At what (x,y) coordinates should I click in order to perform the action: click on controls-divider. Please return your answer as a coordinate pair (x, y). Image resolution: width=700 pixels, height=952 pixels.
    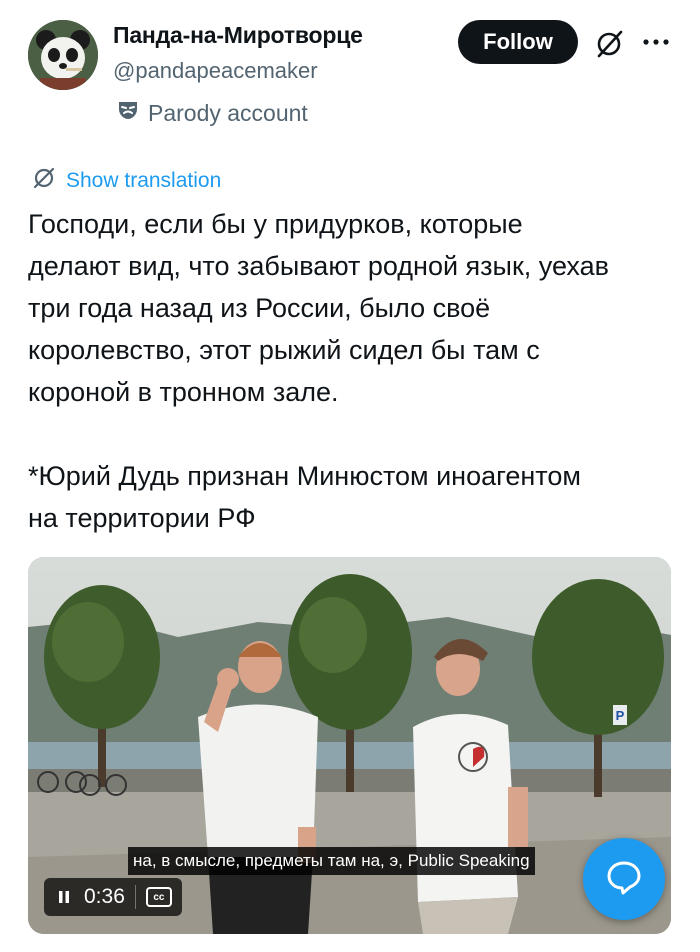
    Looking at the image, I should click on (135, 897).